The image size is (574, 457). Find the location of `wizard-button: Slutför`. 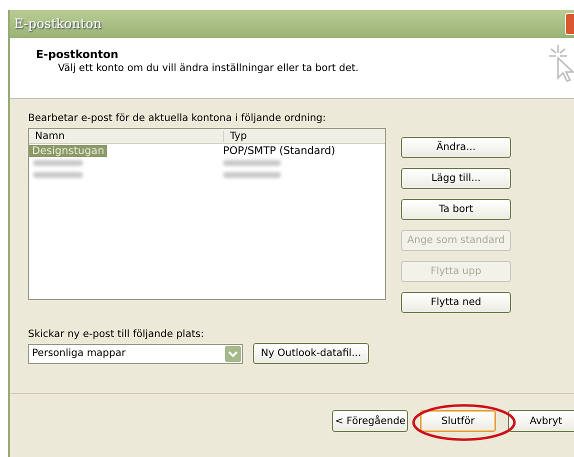

wizard-button: Slutför is located at coordinates (458, 421).